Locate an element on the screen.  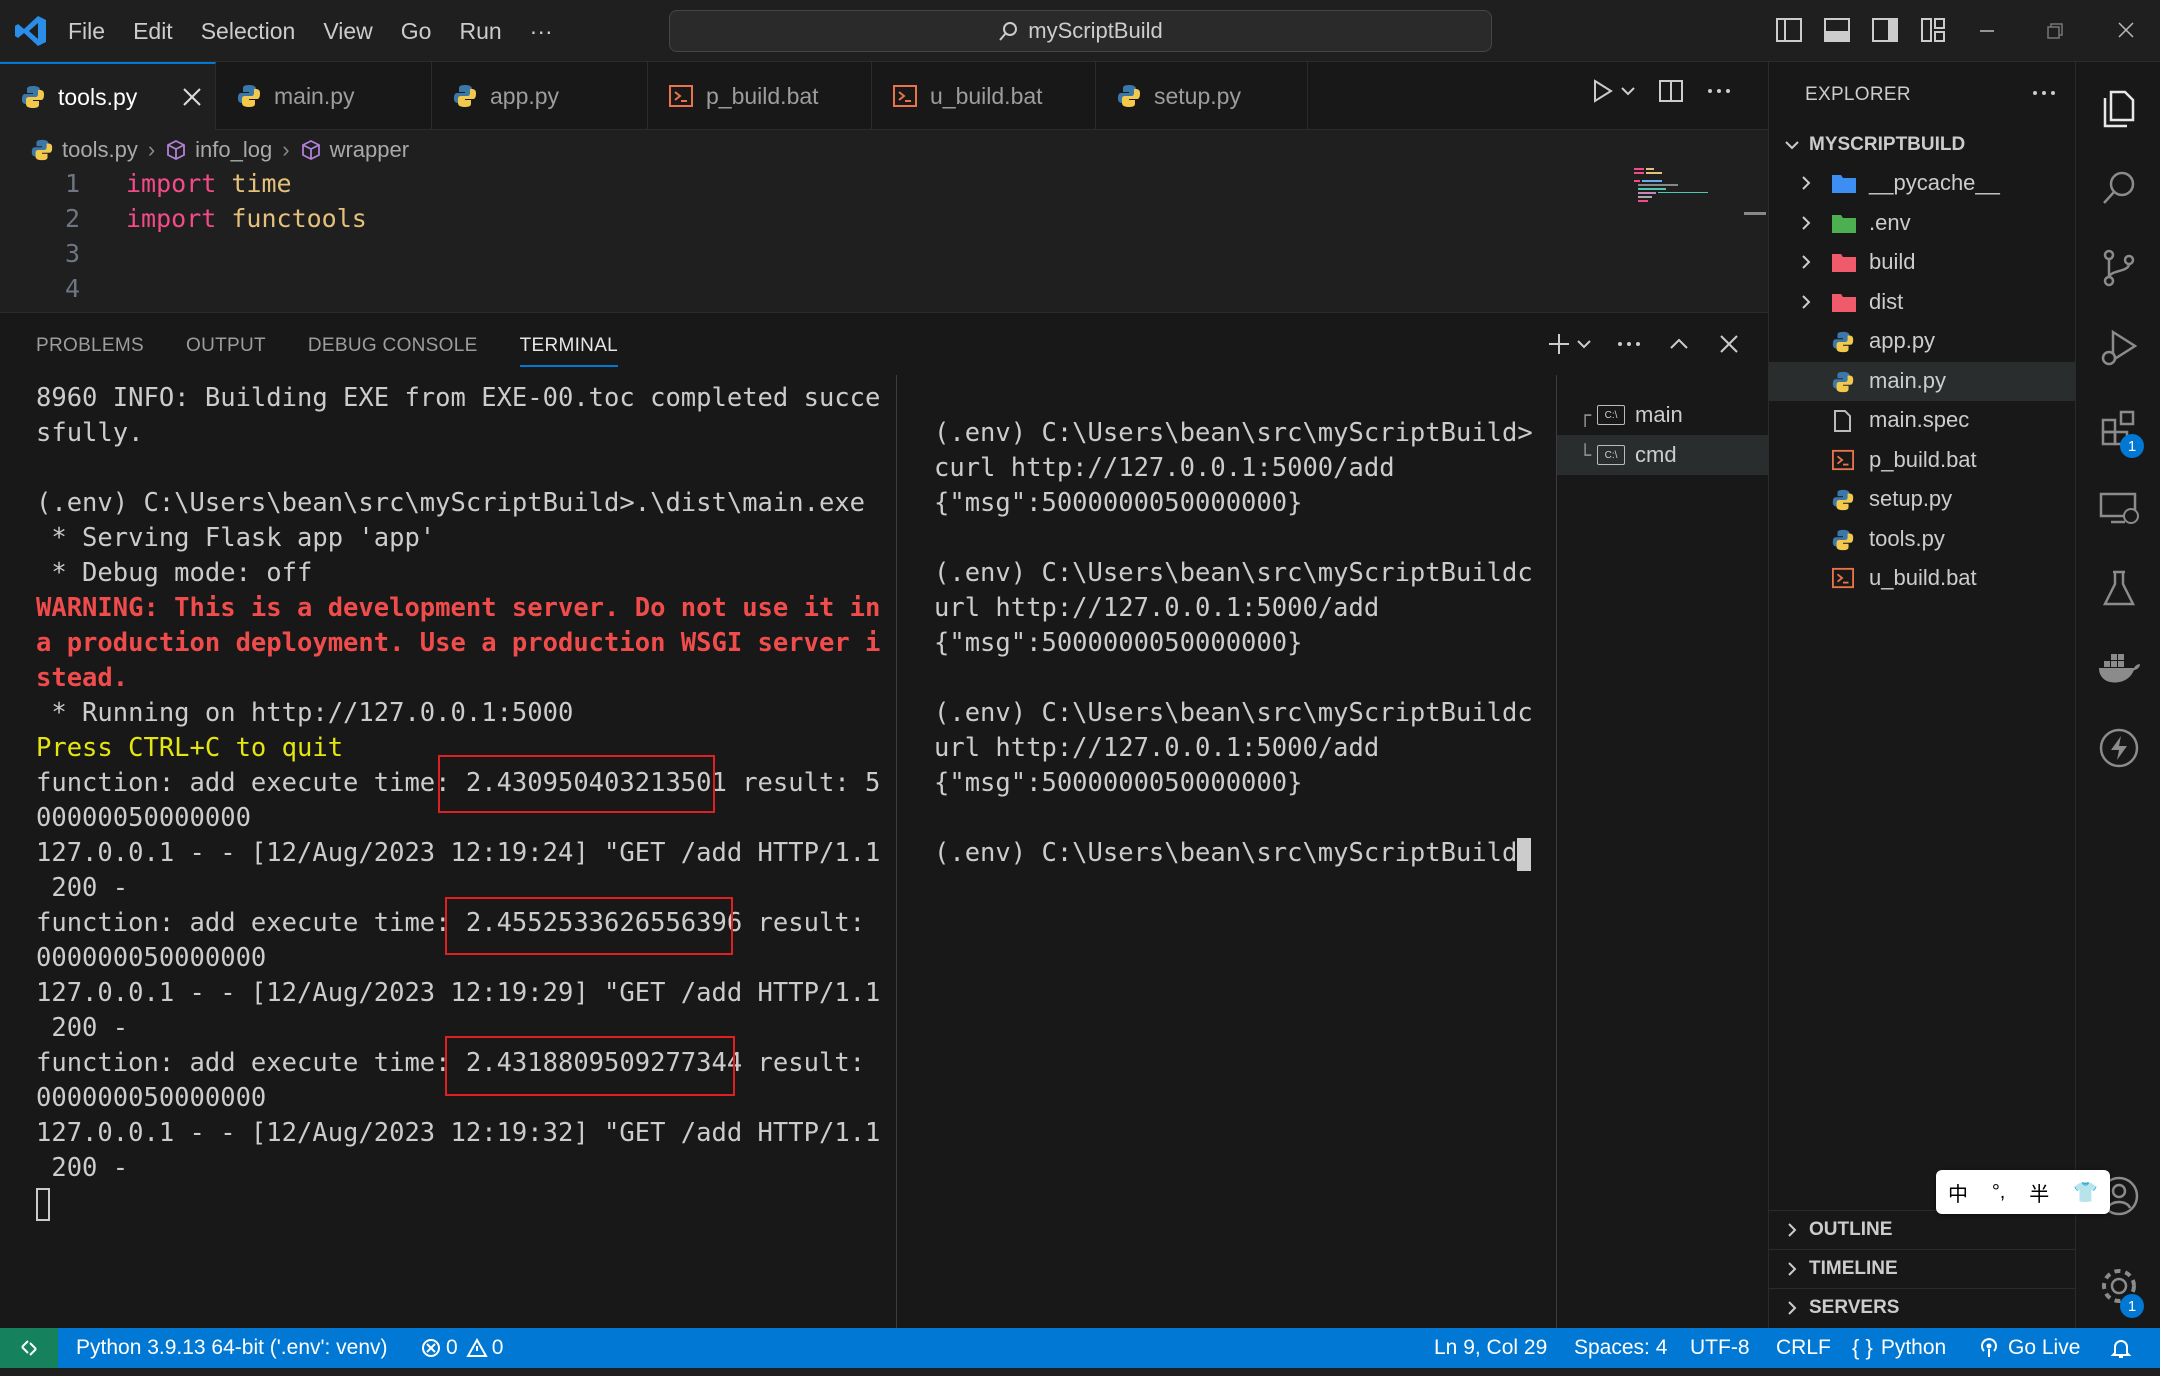
split-editor-icon is located at coordinates (1671, 91).